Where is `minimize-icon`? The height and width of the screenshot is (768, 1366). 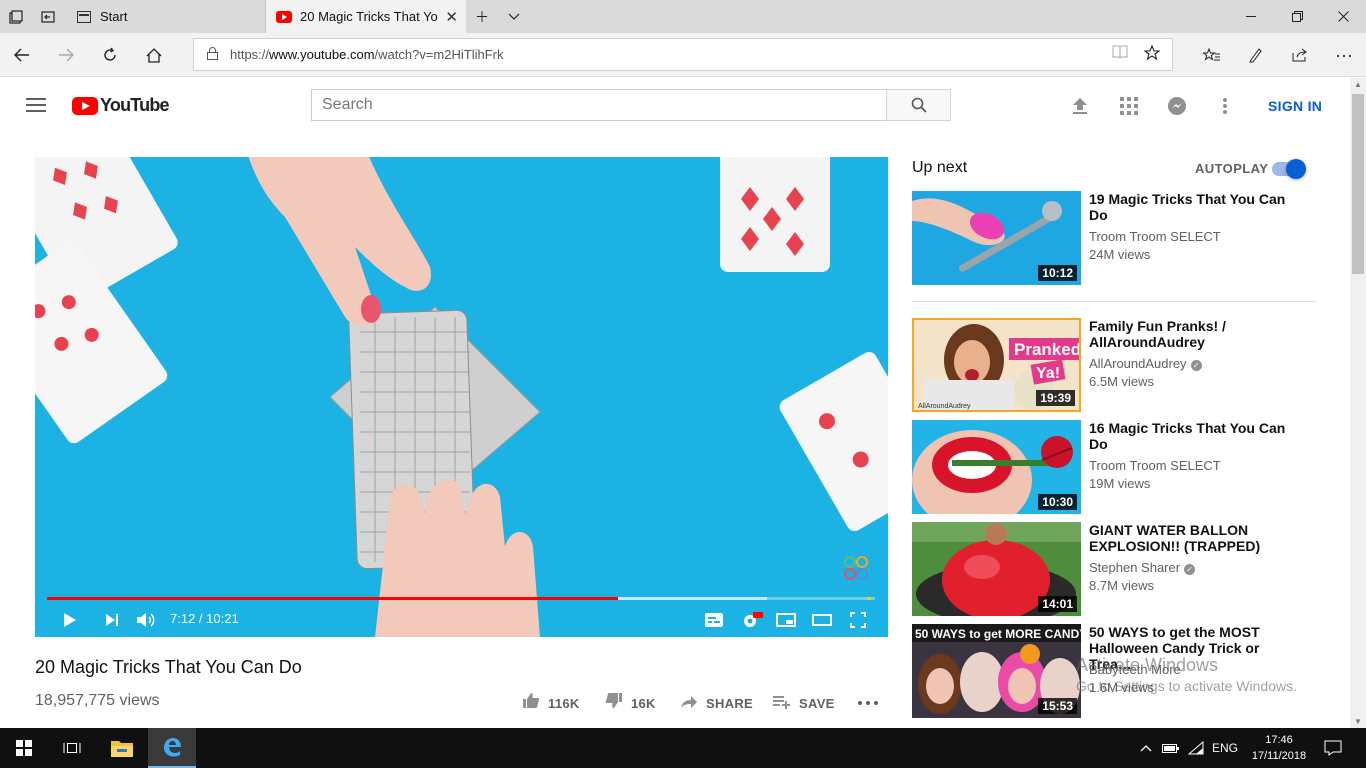
minimize-icon is located at coordinates (1251, 16).